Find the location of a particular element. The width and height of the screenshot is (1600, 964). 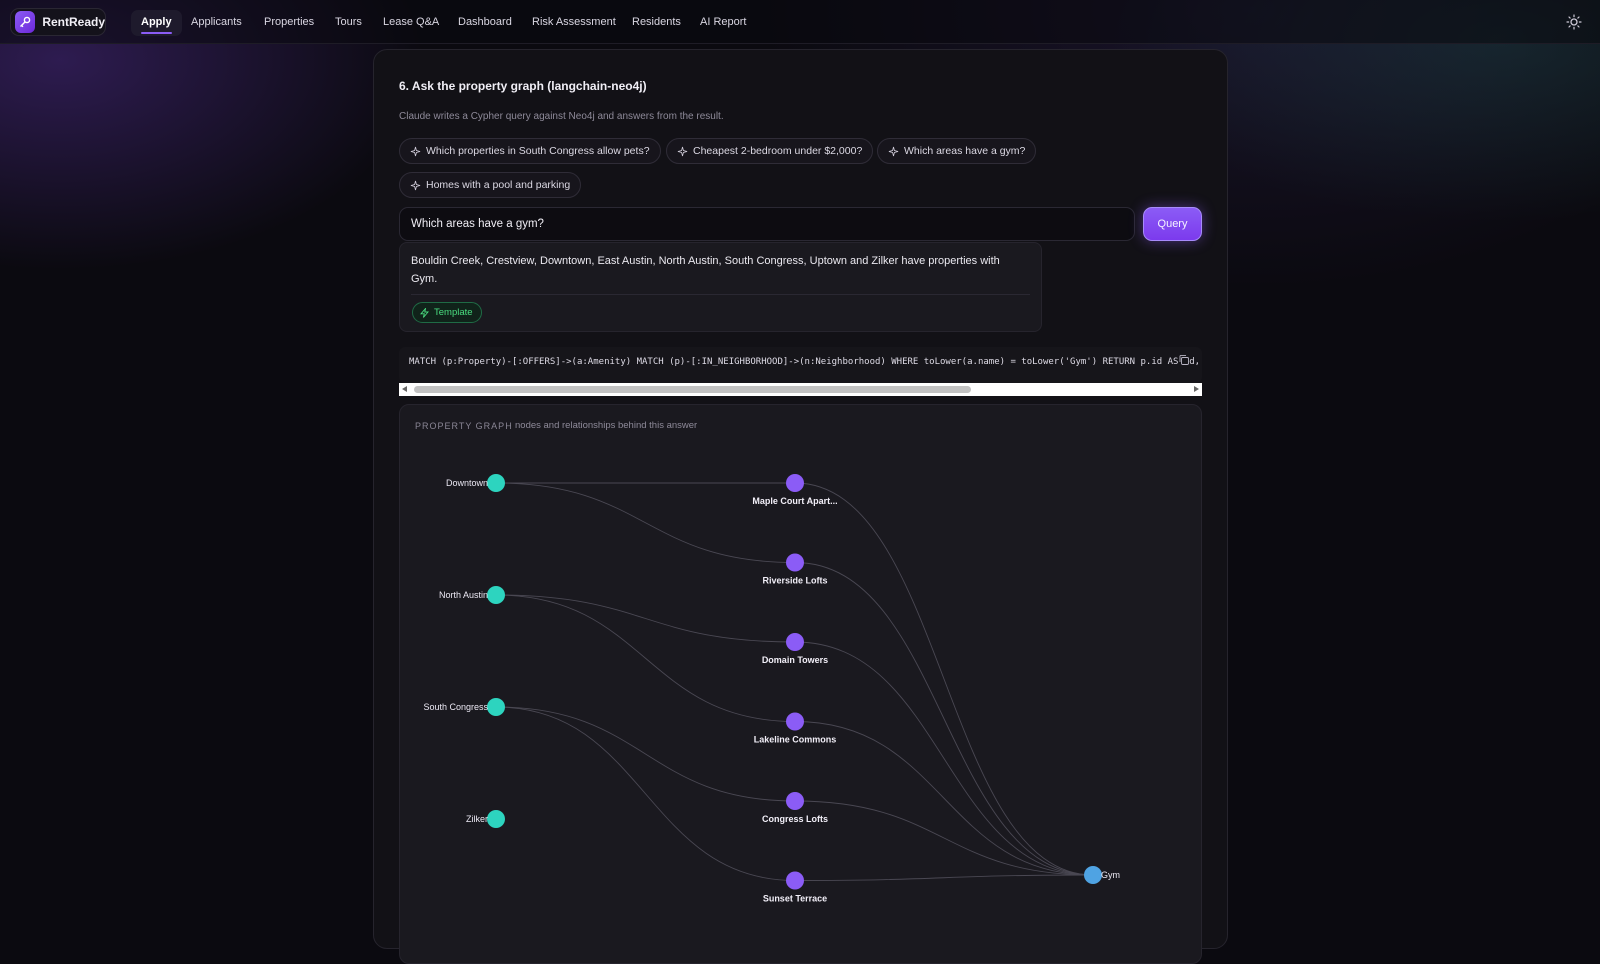

nav-tours: Tours is located at coordinates (348, 23).